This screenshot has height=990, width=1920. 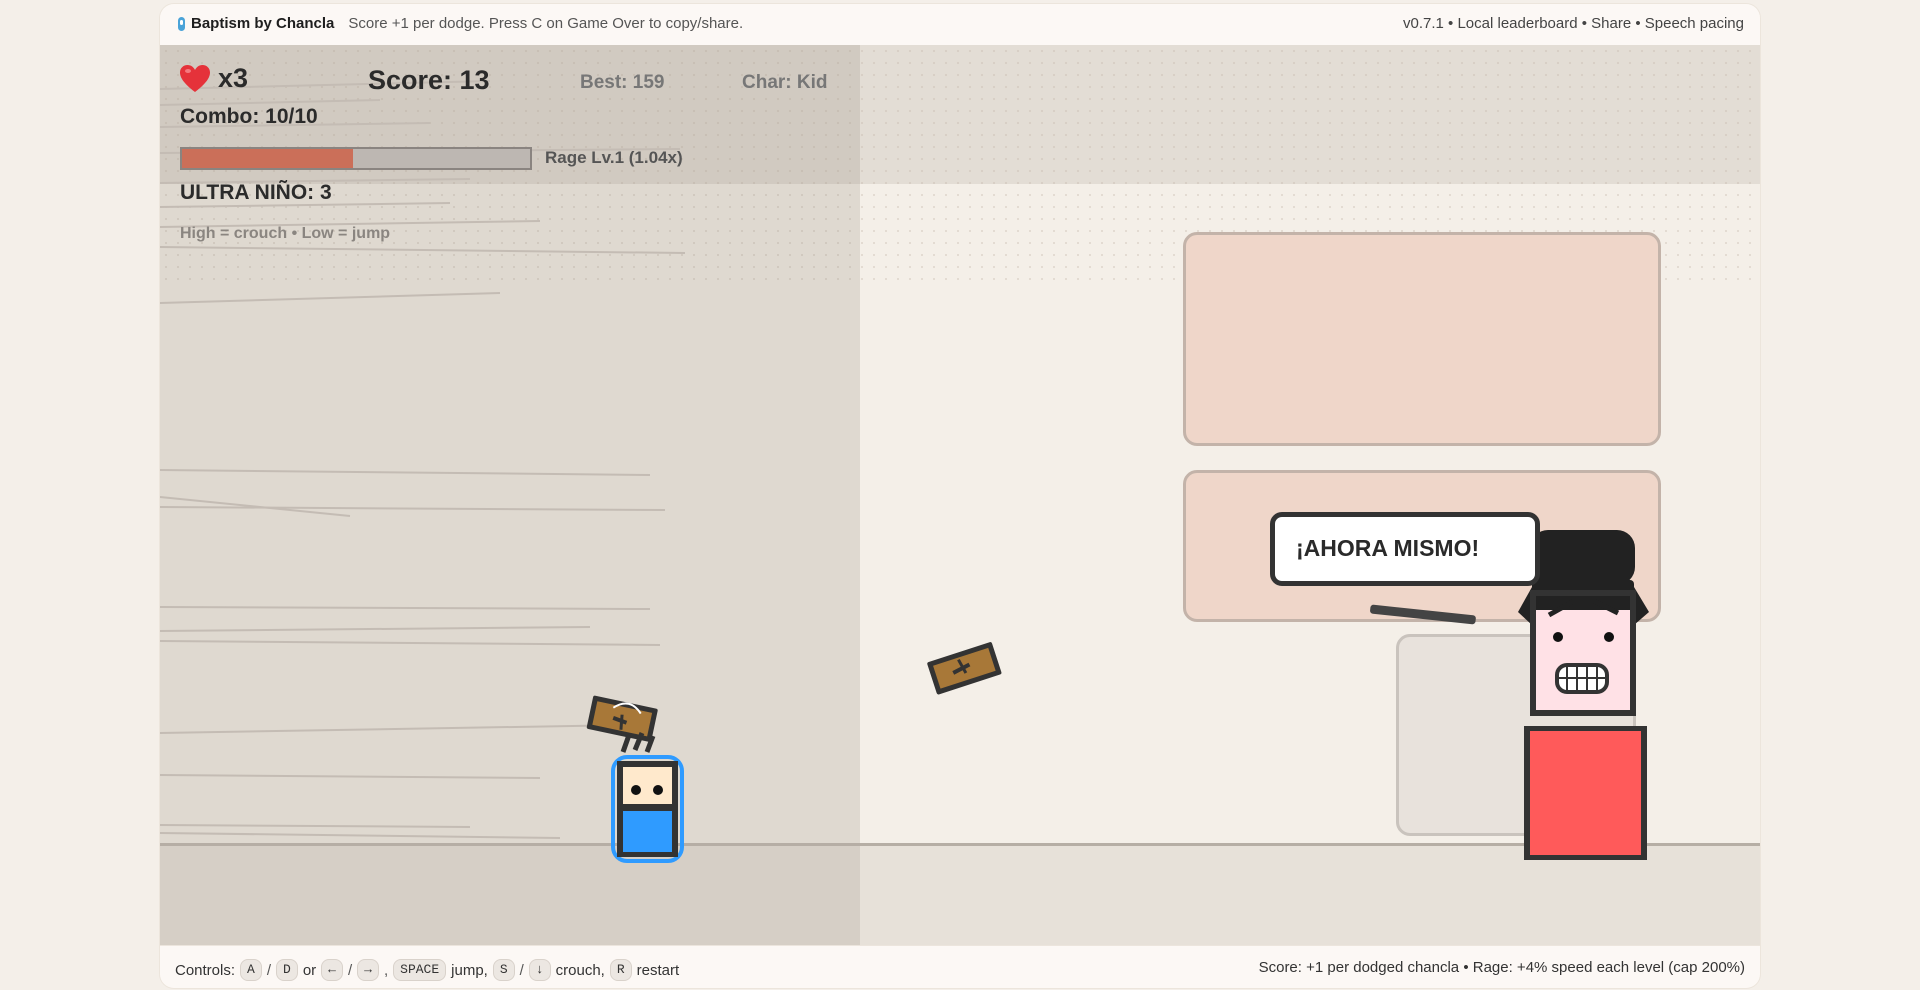 What do you see at coordinates (960, 844) in the screenshot?
I see `floor-line` at bounding box center [960, 844].